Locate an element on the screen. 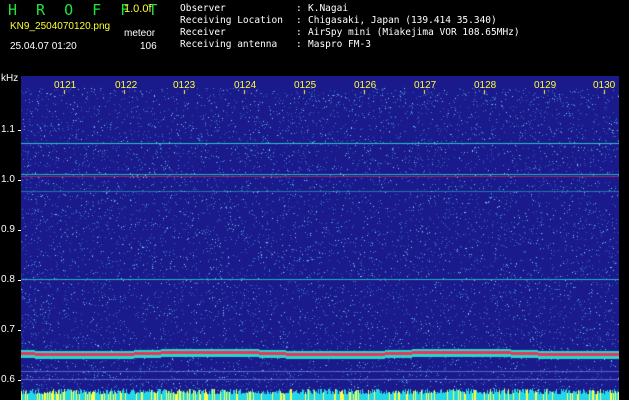 The width and height of the screenshot is (629, 400). detection-count: 106 is located at coordinates (148, 46).